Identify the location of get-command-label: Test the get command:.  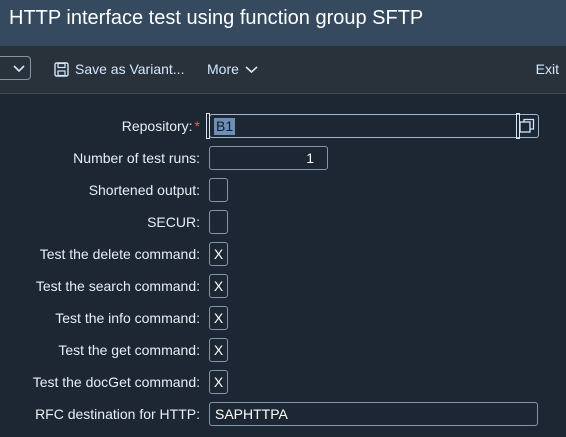
(129, 350).